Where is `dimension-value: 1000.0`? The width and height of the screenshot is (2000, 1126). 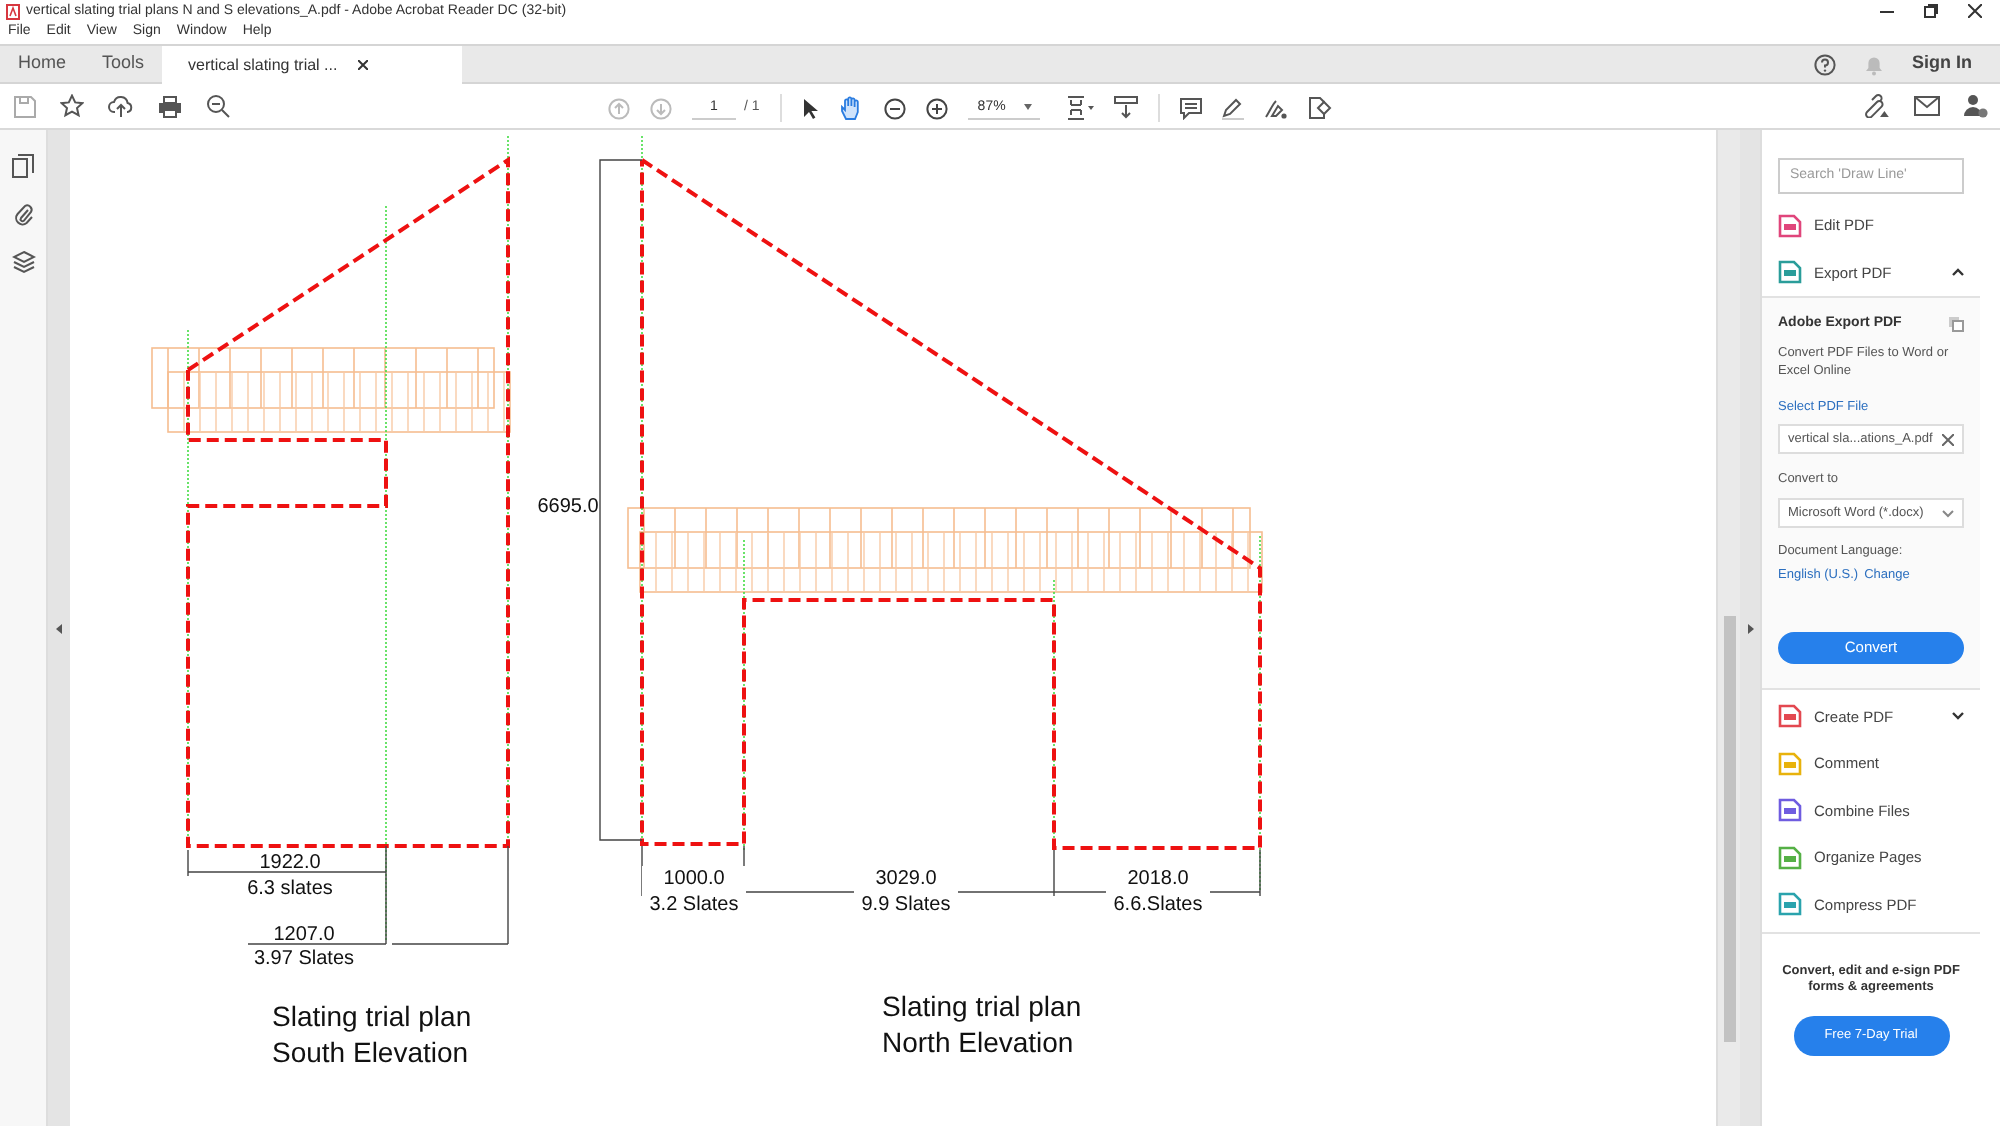
dimension-value: 1000.0 is located at coordinates (694, 879).